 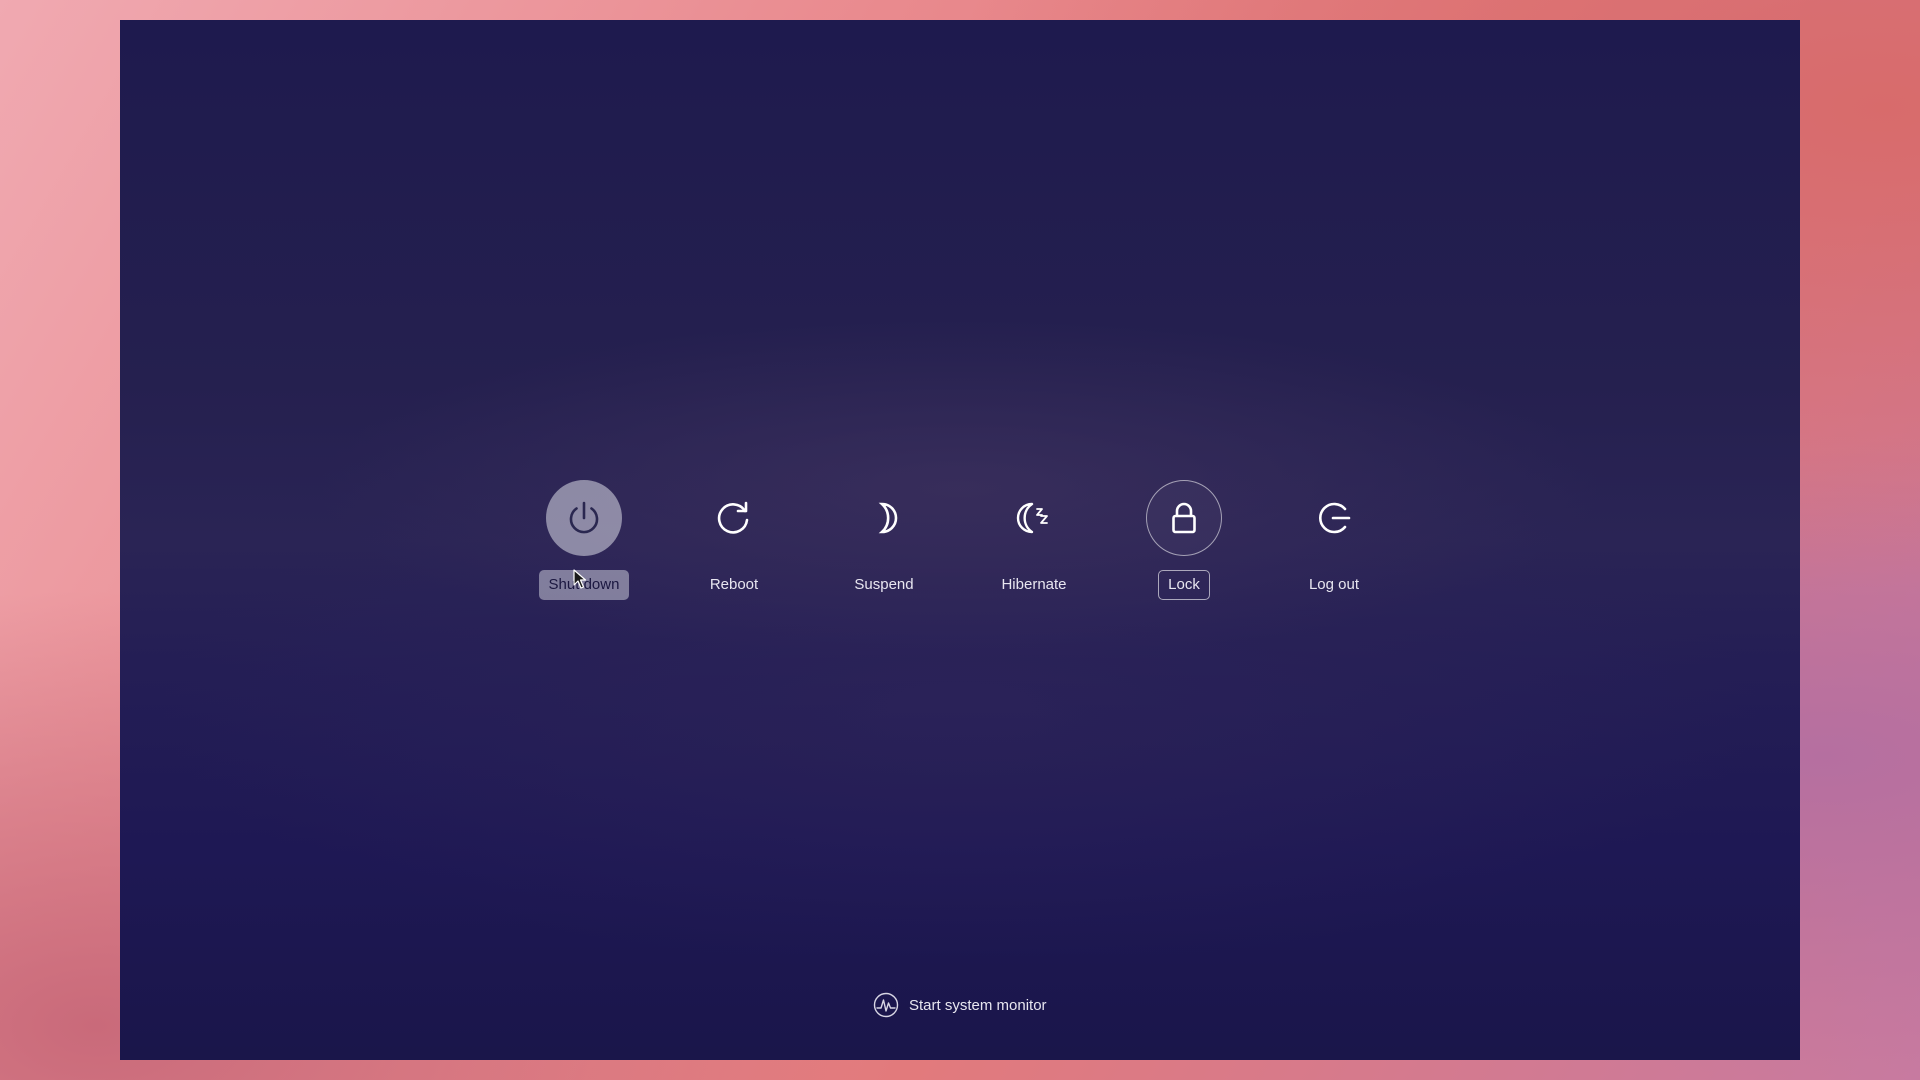 What do you see at coordinates (1334, 585) in the screenshot?
I see `logout-label: Log out` at bounding box center [1334, 585].